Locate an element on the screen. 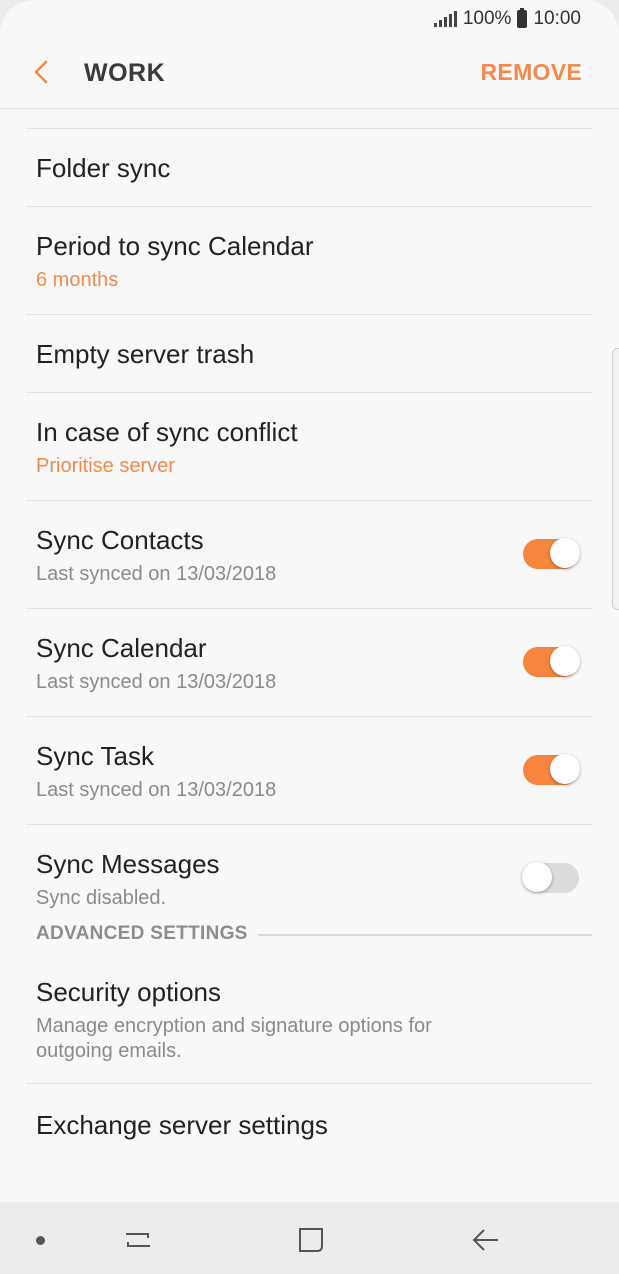  sync-conflict-value: Prioritise server is located at coordinates (105, 466).